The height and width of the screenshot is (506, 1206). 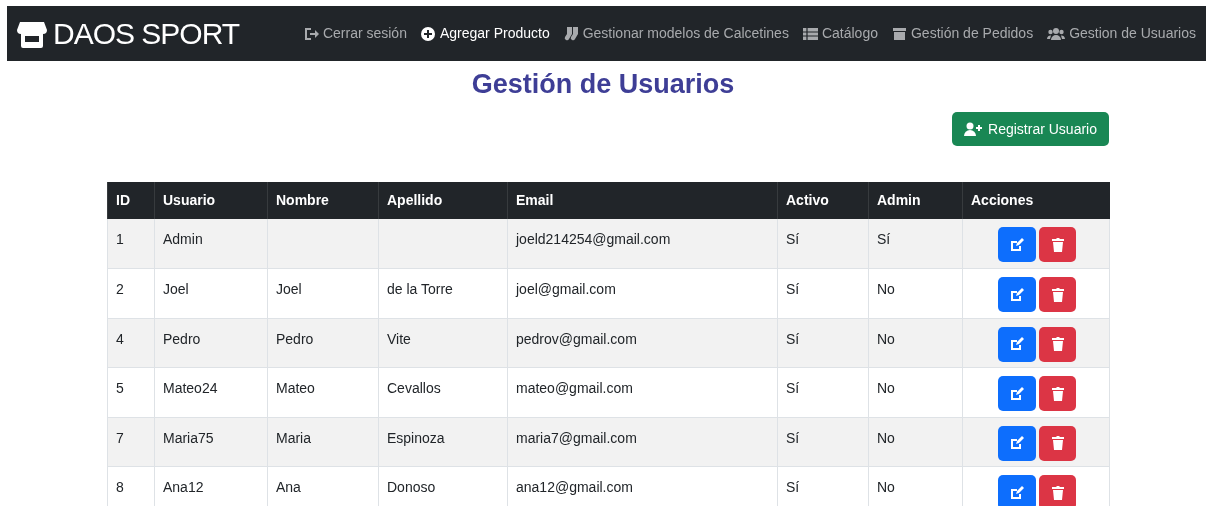 What do you see at coordinates (288, 487) in the screenshot?
I see `table-cell: Ana` at bounding box center [288, 487].